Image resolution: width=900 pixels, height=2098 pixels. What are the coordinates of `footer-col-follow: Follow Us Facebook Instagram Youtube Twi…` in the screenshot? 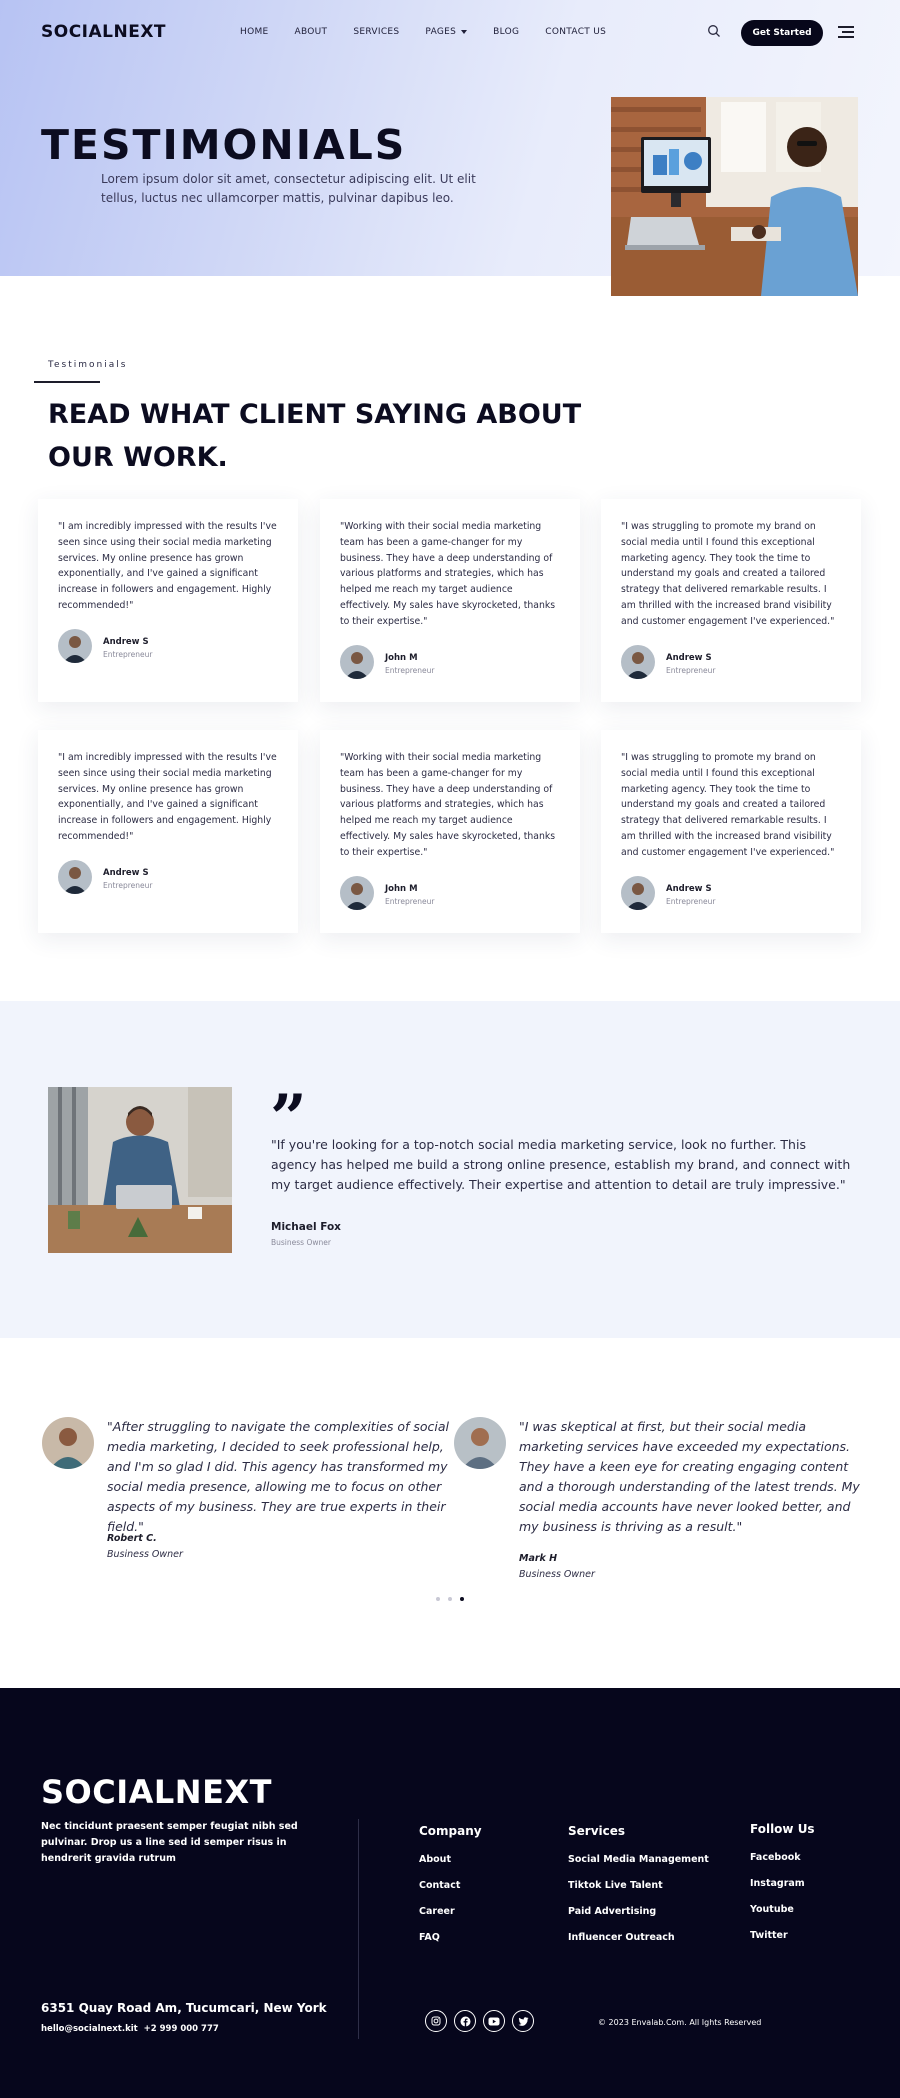 It's located at (782, 1889).